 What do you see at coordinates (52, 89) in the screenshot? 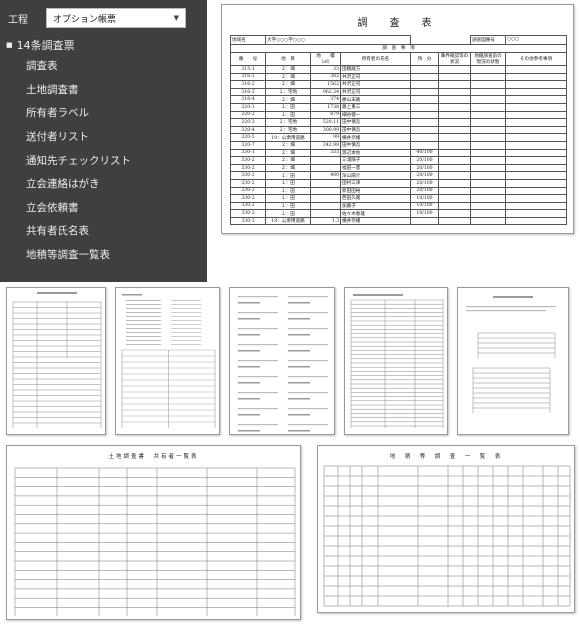
I see `menu-item-label: 土地調査書` at bounding box center [52, 89].